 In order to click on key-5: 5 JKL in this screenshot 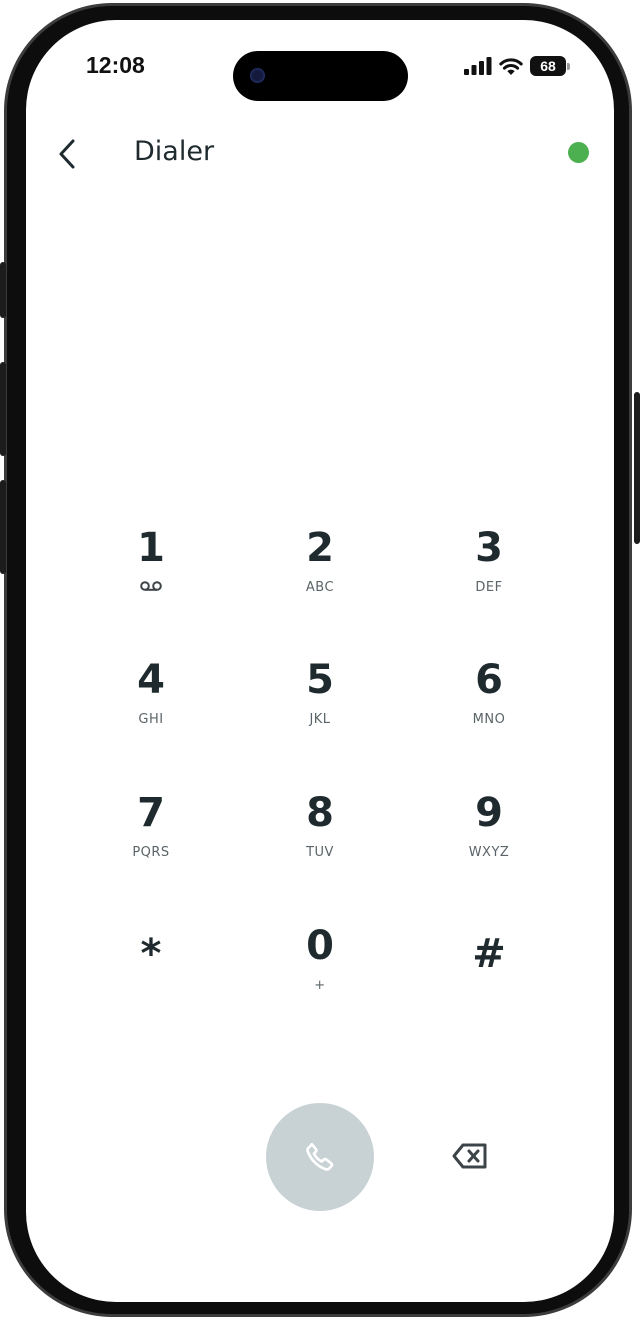, I will do `click(320, 707)`.